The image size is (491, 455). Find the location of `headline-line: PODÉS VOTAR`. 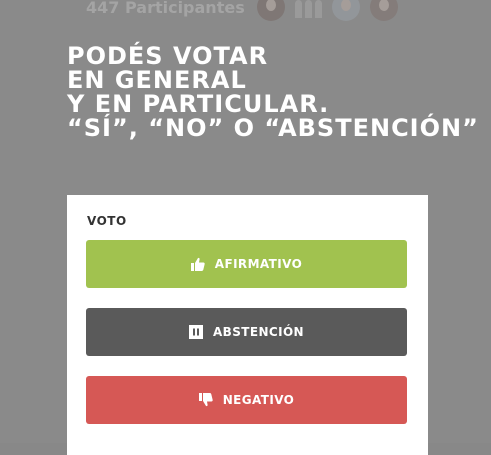

headline-line: PODÉS VOTAR is located at coordinates (168, 56).